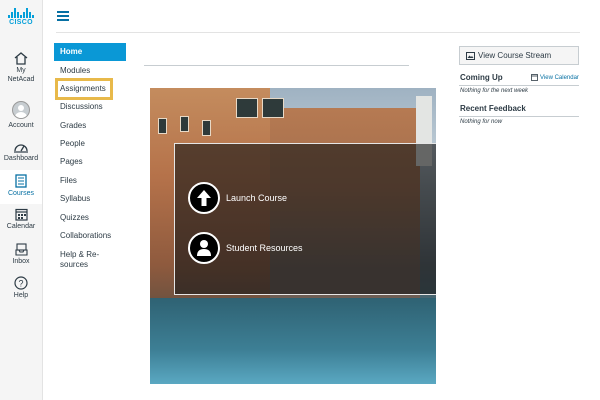 The image size is (600, 400). Describe the element at coordinates (21, 148) in the screenshot. I see `dashboard-icon` at that location.